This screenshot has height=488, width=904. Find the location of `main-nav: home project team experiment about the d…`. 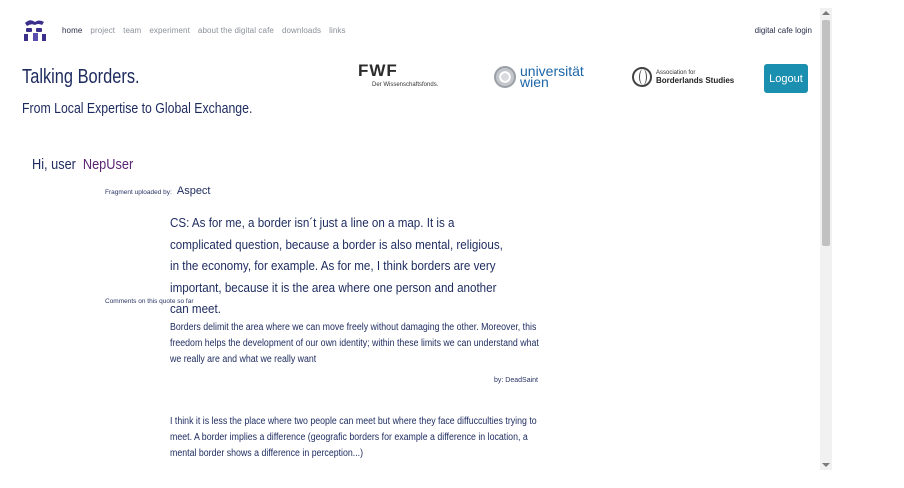

main-nav: home project team experiment about the d… is located at coordinates (204, 30).